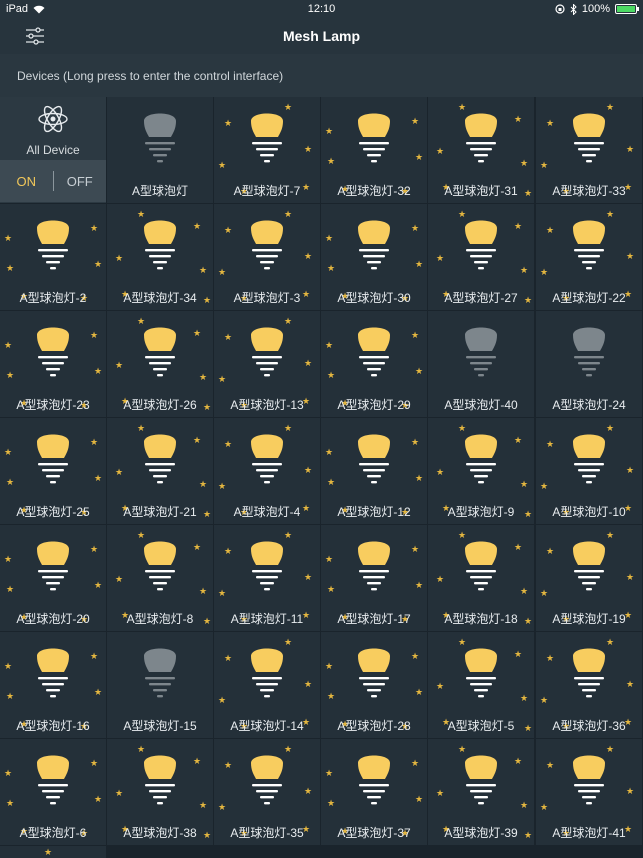 Image resolution: width=643 pixels, height=858 pixels. I want to click on device-cell: ★ ★ ★ ★ ★ ★ A型球泡灯-39, so click(481, 792).